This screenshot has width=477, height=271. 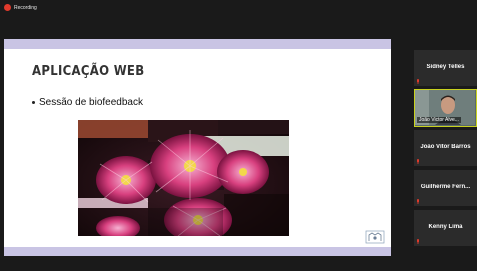 I want to click on participant-name: Kenny Lima, so click(x=445, y=227).